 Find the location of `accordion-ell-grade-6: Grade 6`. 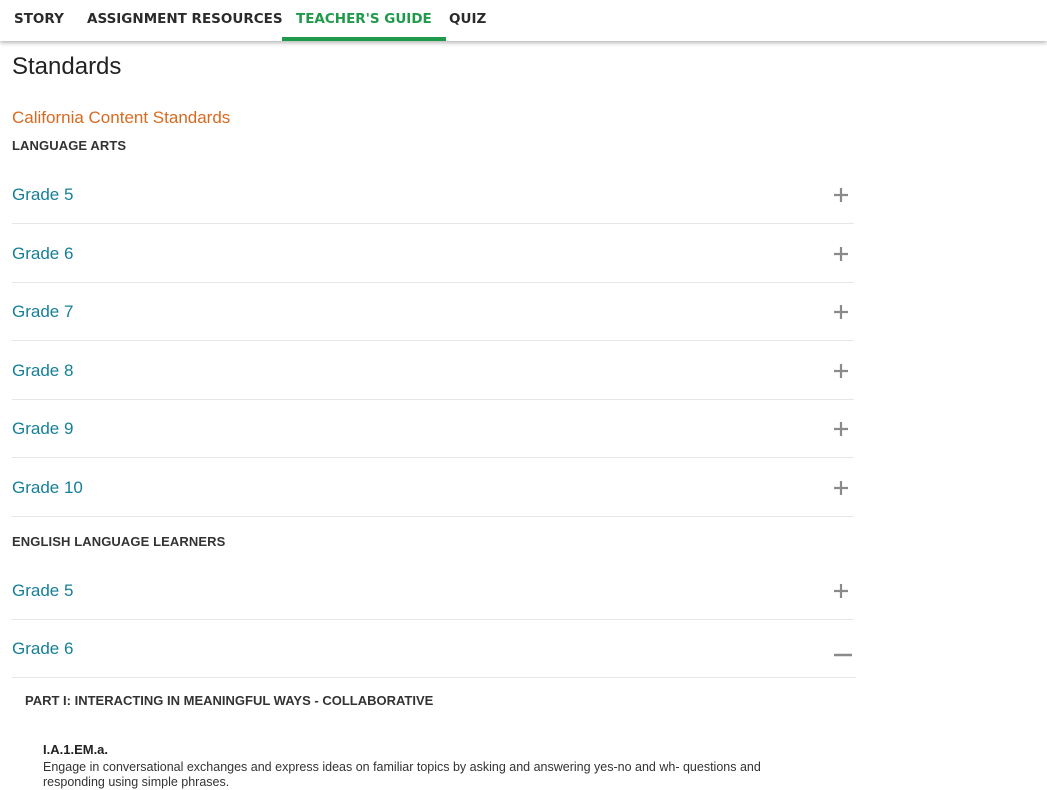

accordion-ell-grade-6: Grade 6 is located at coordinates (434, 649).